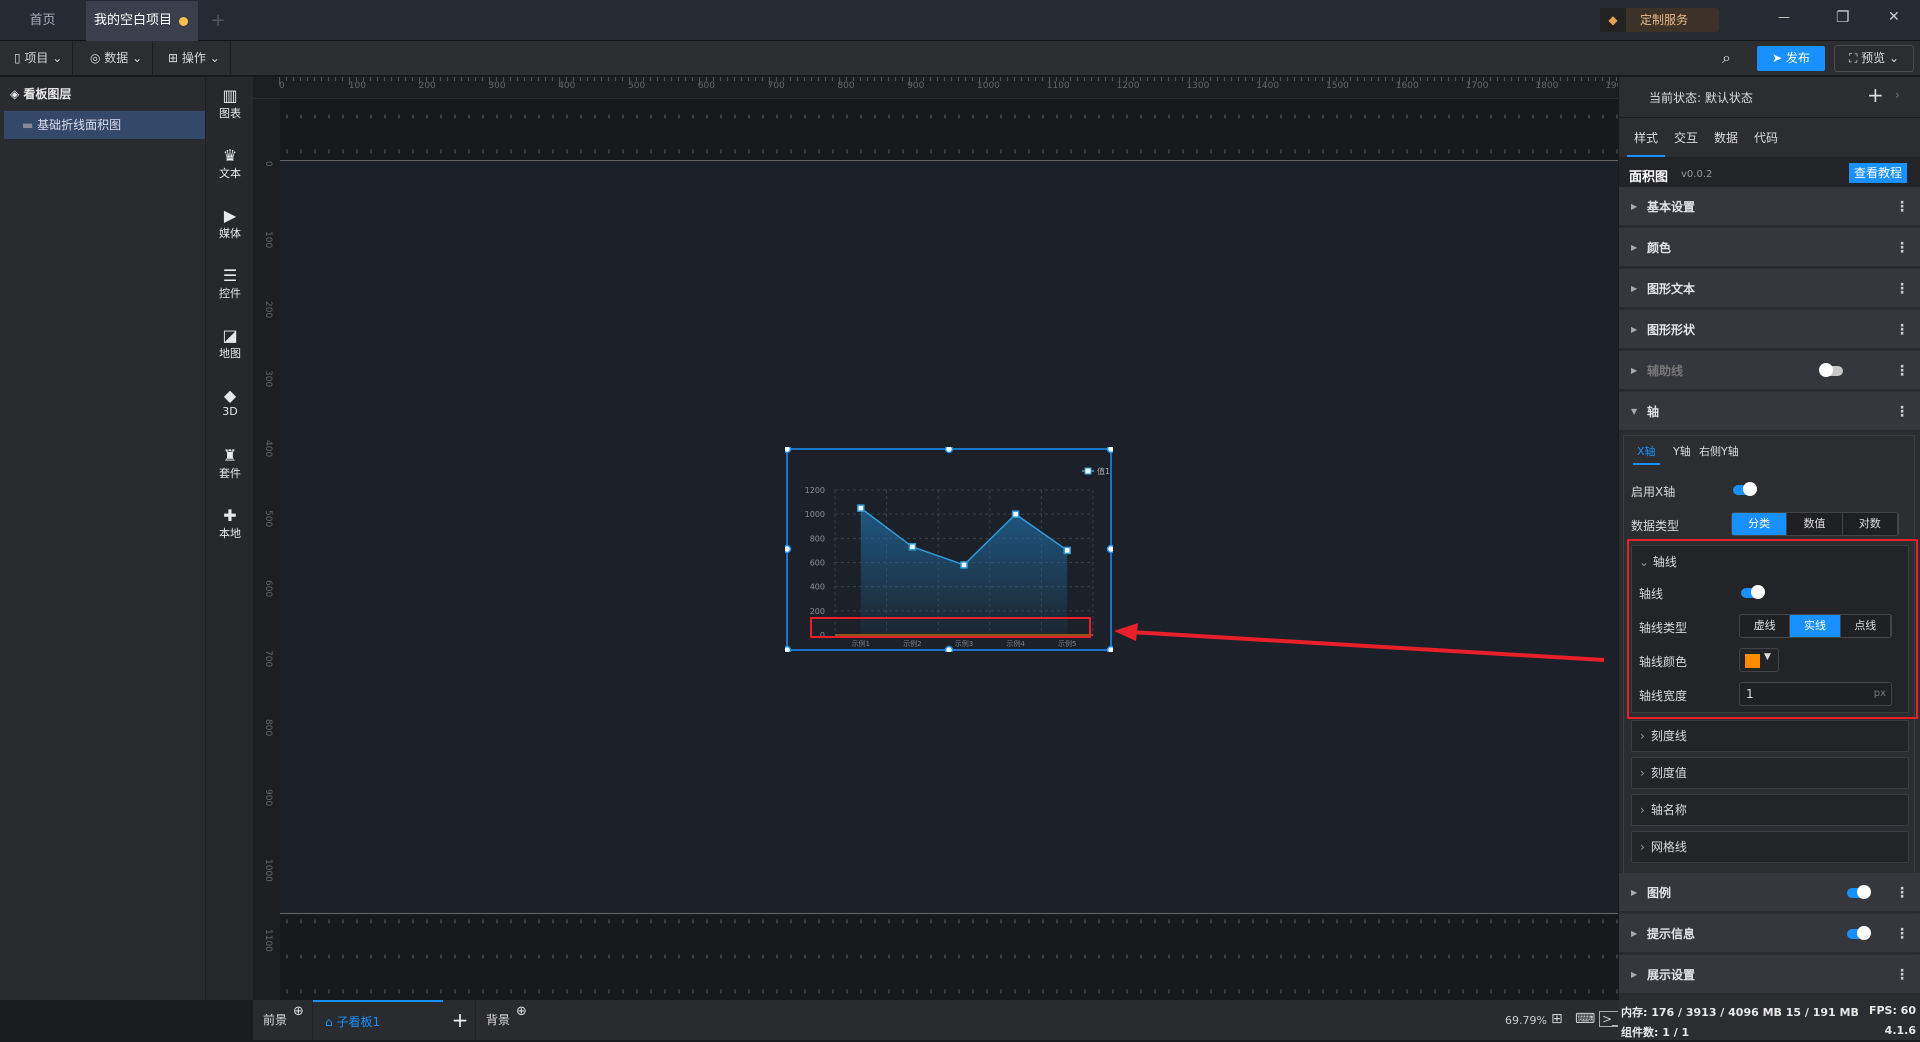  Describe the element at coordinates (1769, 248) in the screenshot. I see `section-header: ▶ 颜色 ⋮` at that location.